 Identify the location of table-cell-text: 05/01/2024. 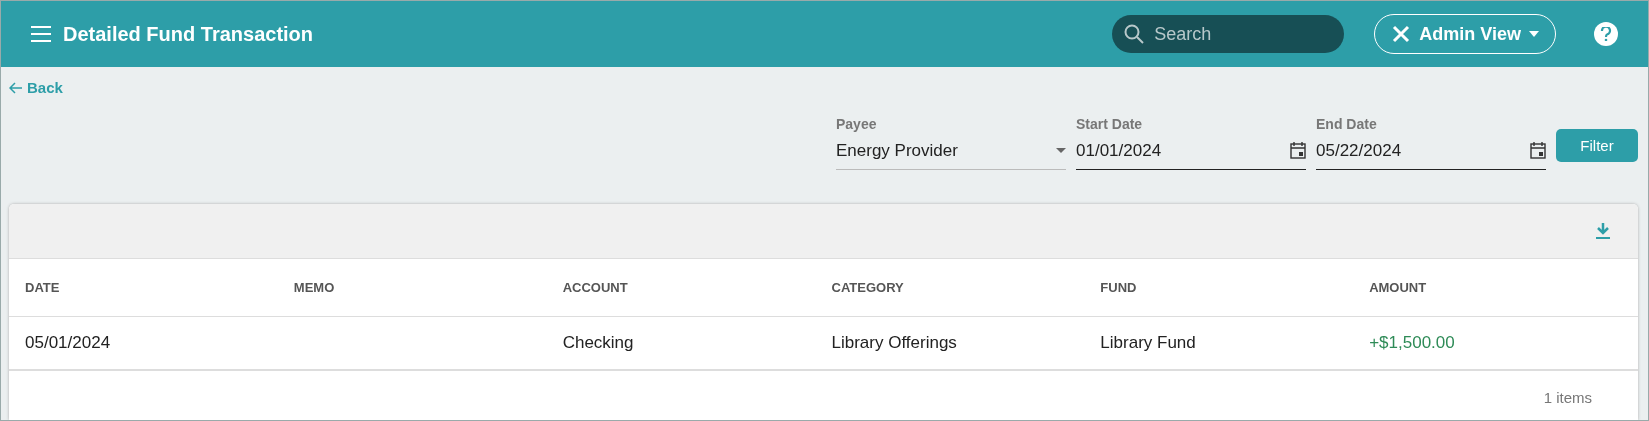
(68, 343).